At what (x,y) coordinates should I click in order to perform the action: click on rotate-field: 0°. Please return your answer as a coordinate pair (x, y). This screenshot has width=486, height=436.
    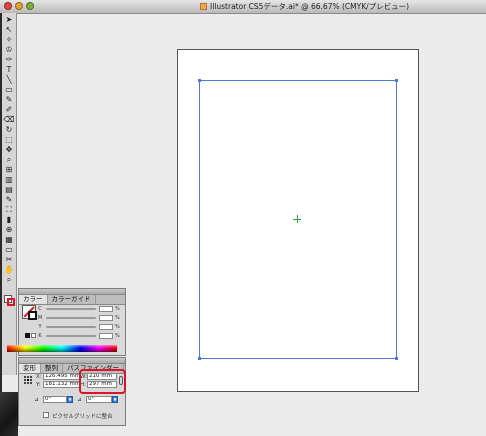
    Looking at the image, I should click on (55, 399).